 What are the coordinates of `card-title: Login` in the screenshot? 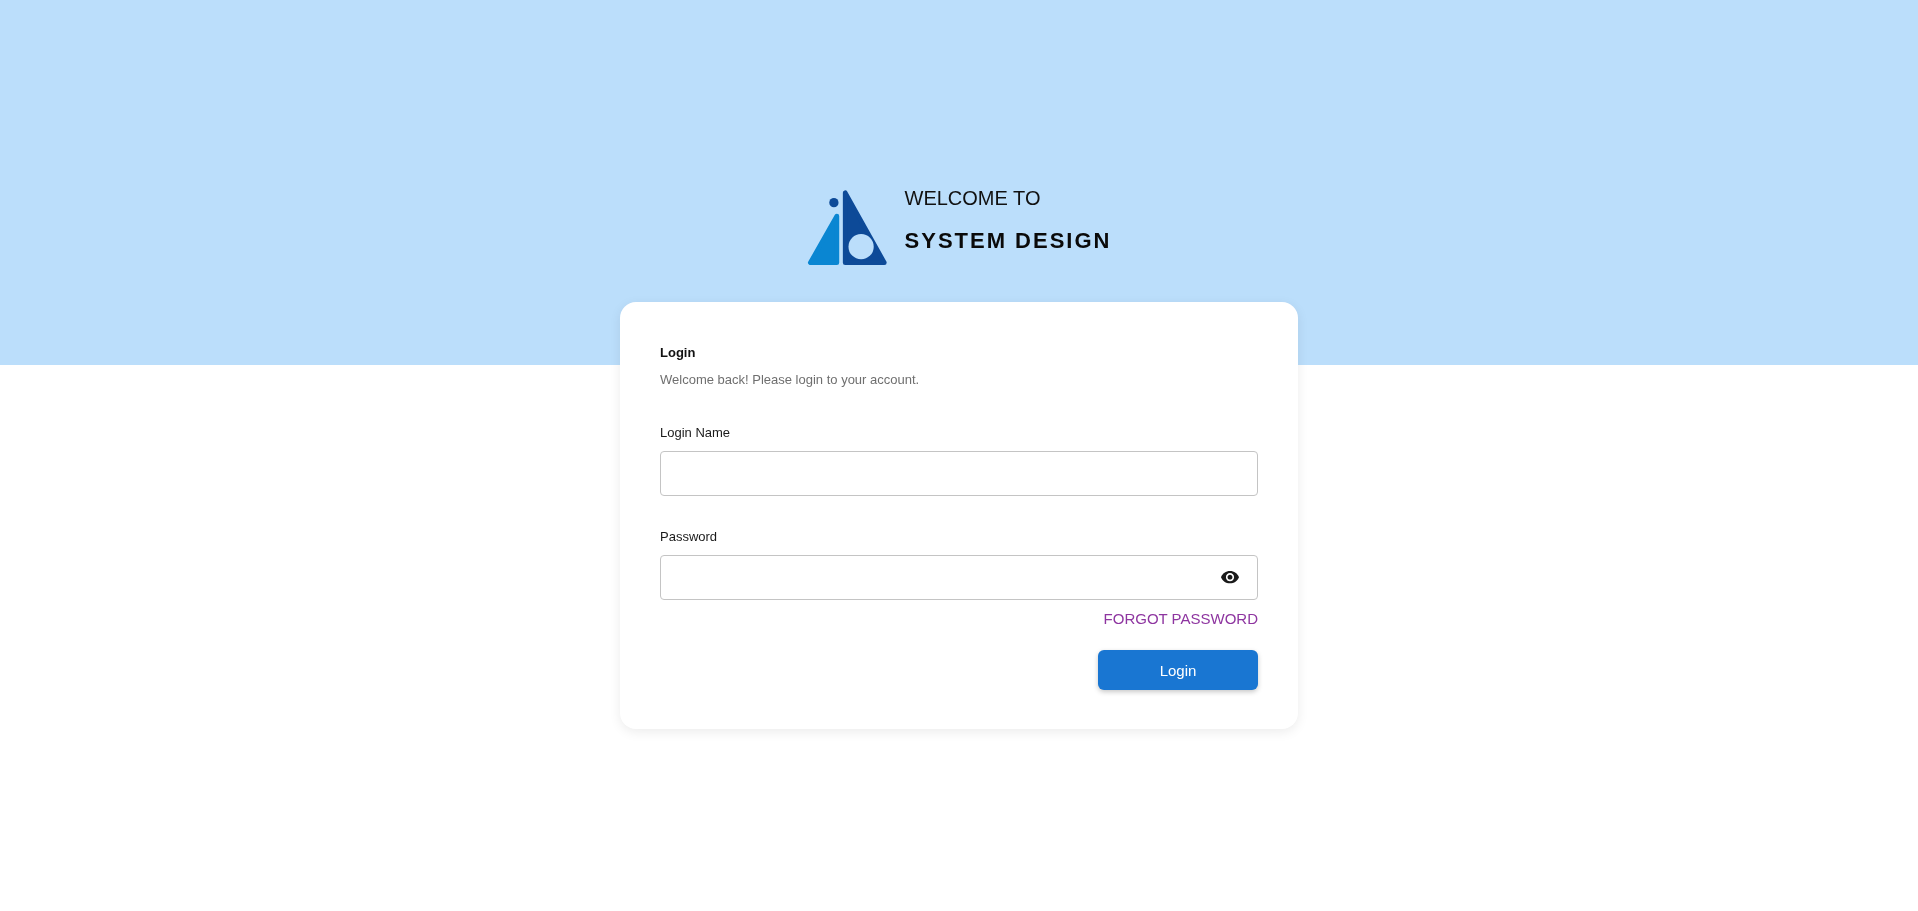 It's located at (678, 353).